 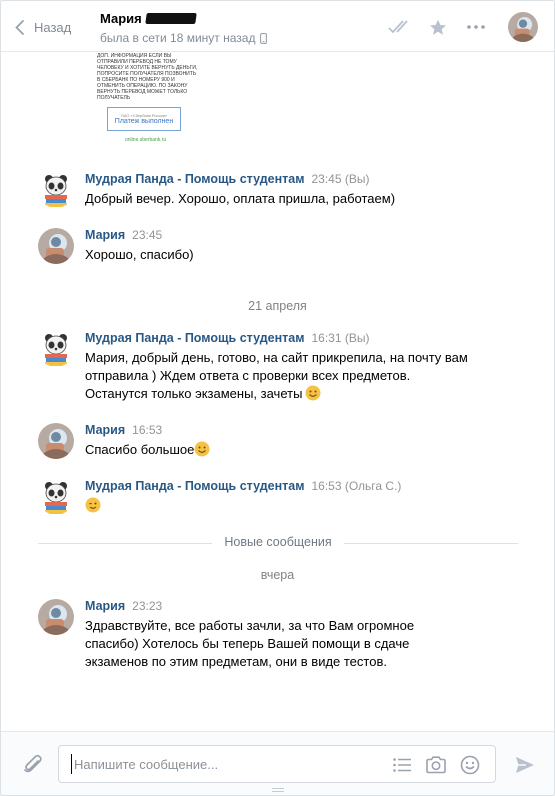 I want to click on message-time: 23:23, so click(x=147, y=606).